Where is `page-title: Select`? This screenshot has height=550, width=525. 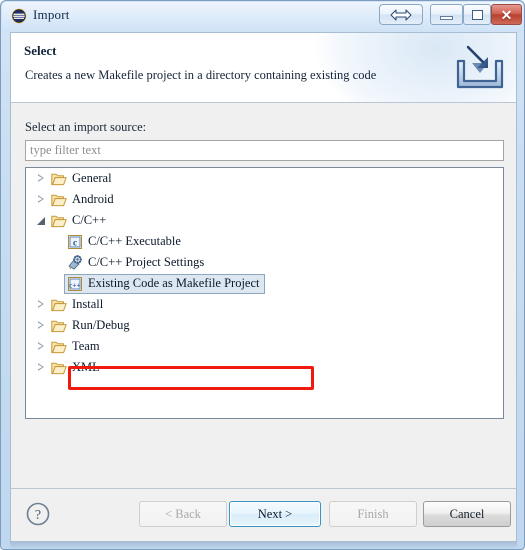 page-title: Select is located at coordinates (40, 50).